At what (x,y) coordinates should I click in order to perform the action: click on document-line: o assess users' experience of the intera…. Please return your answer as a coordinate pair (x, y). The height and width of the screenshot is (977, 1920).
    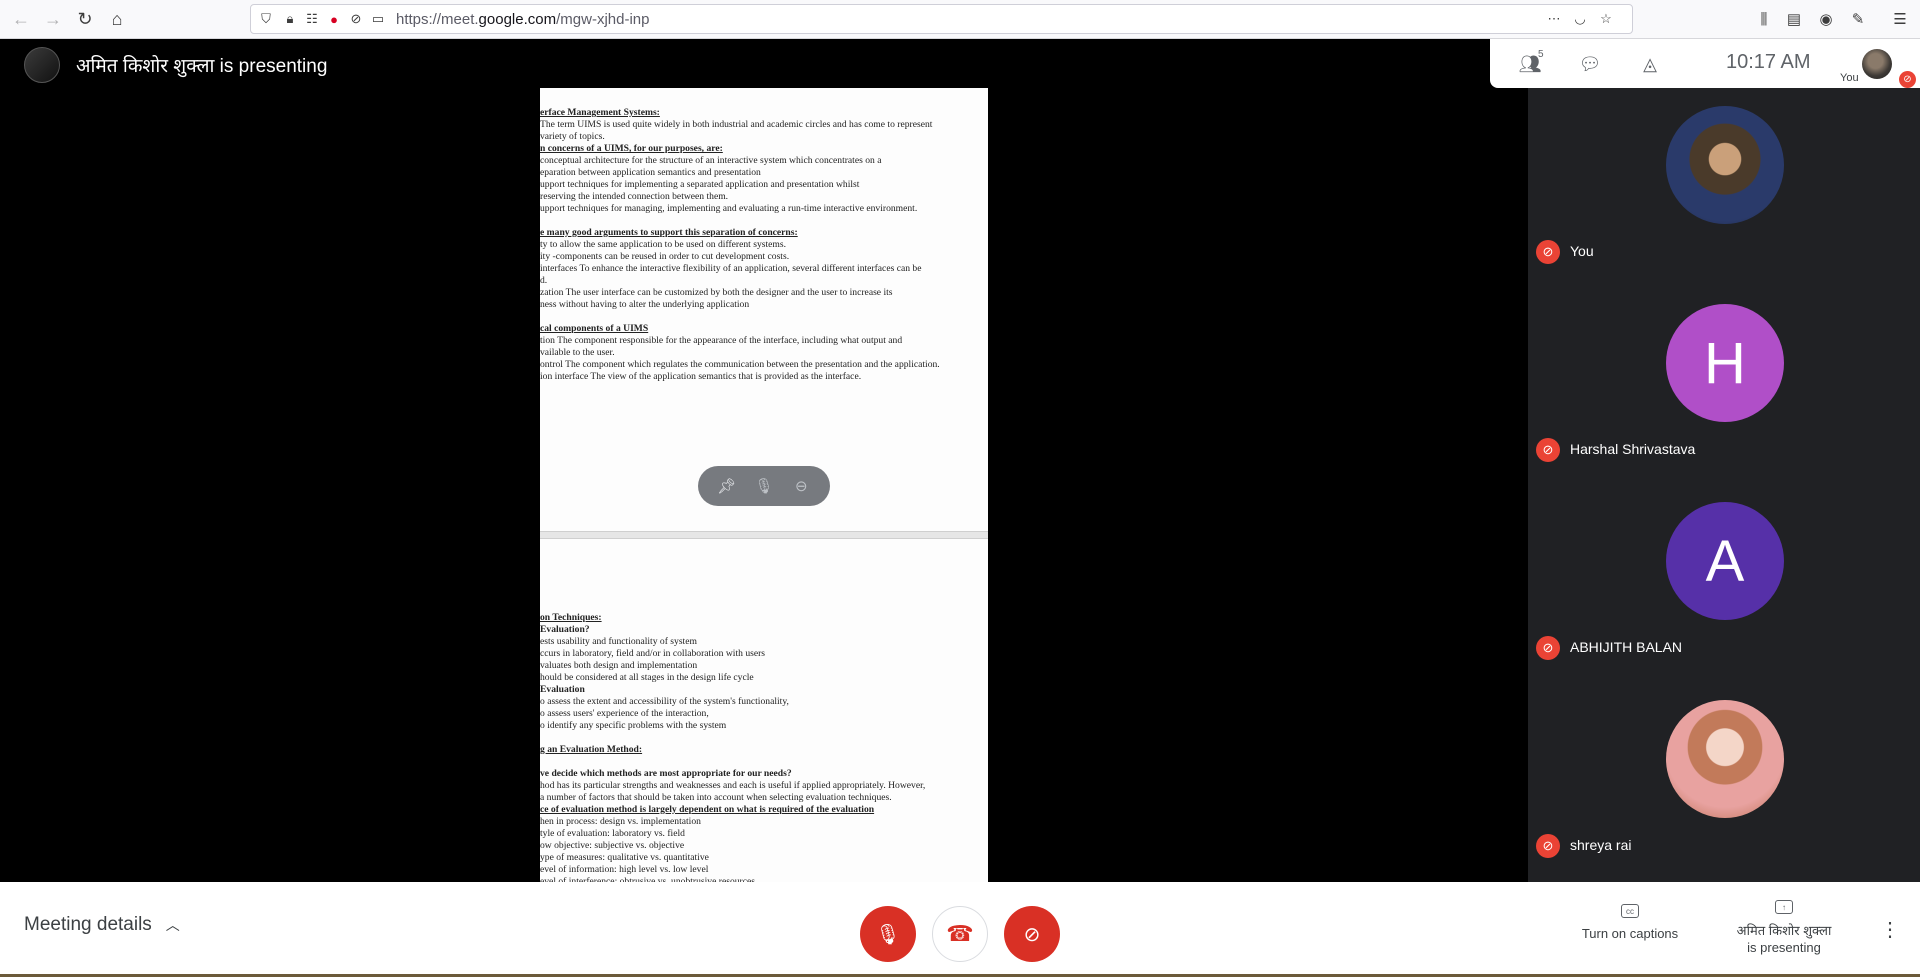
    Looking at the image, I should click on (624, 713).